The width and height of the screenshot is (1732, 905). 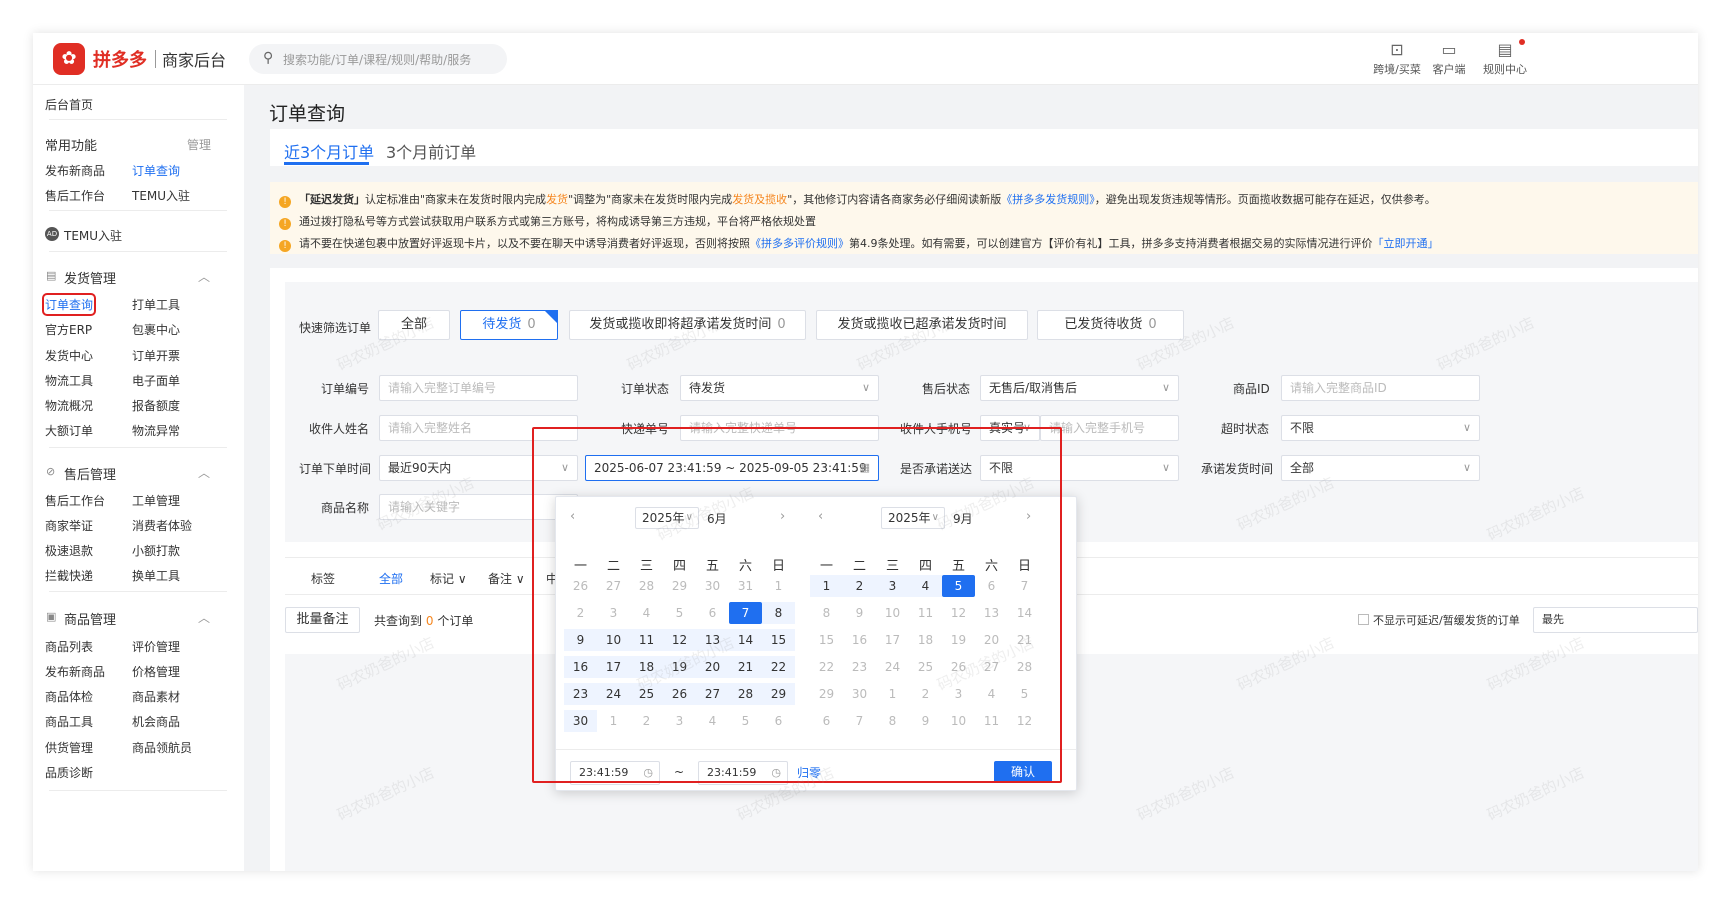 What do you see at coordinates (687, 325) in the screenshot?
I see `quick-filter-near-deadline: 发货或揽收即将超承诺发货时间 0` at bounding box center [687, 325].